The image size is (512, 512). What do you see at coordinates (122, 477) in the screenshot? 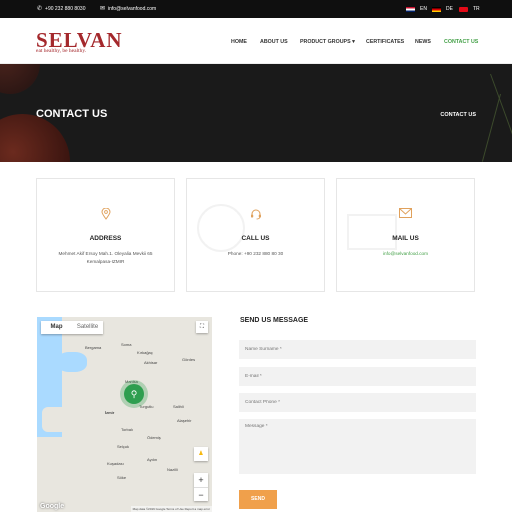
I see `city-label: Söke` at bounding box center [122, 477].